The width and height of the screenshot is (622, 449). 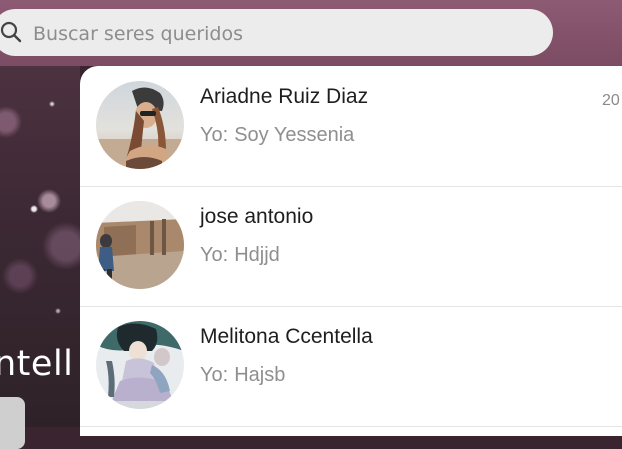 I want to click on search-bar, so click(x=276, y=32).